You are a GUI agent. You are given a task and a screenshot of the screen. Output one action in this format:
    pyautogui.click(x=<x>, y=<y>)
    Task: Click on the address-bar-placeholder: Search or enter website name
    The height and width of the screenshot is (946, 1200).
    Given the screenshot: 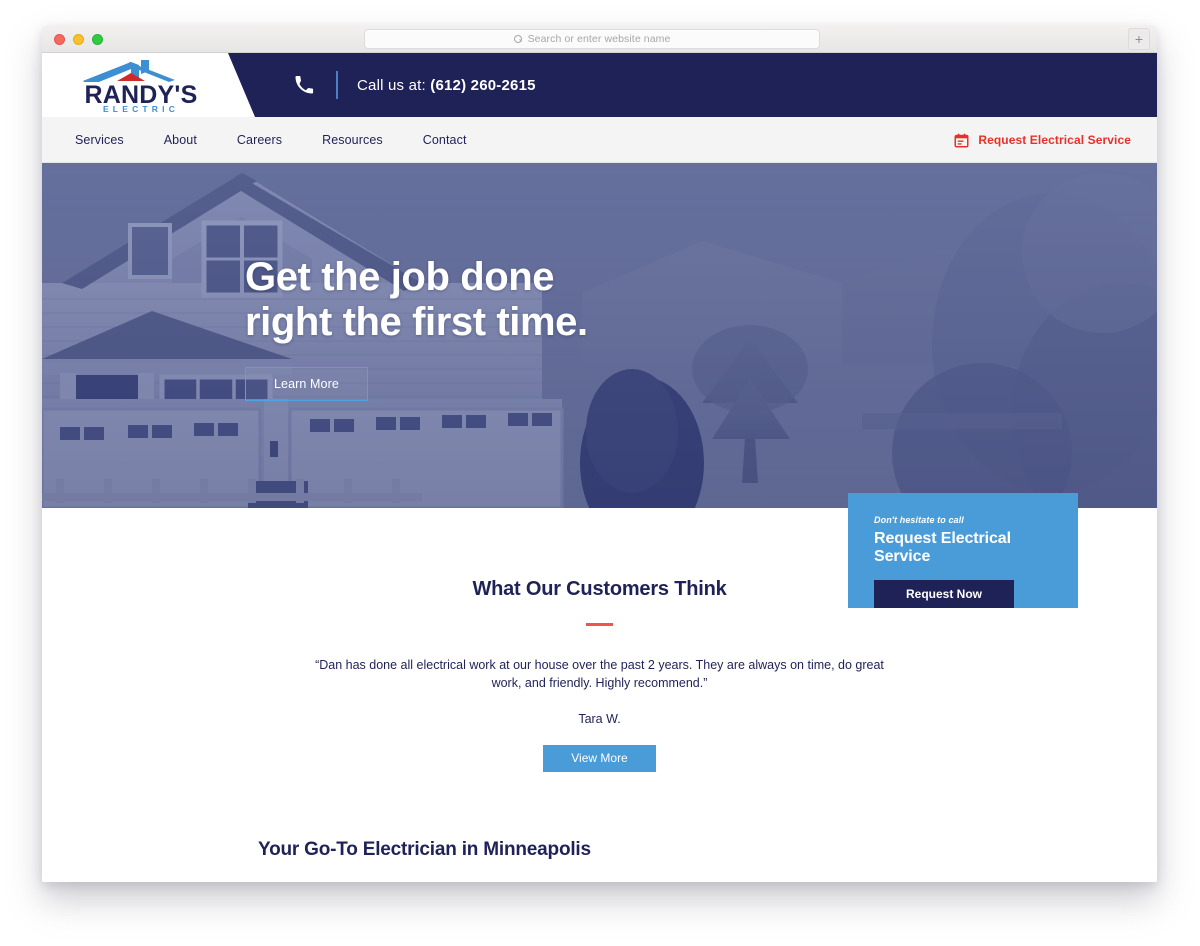 What is the action you would take?
    pyautogui.click(x=599, y=39)
    